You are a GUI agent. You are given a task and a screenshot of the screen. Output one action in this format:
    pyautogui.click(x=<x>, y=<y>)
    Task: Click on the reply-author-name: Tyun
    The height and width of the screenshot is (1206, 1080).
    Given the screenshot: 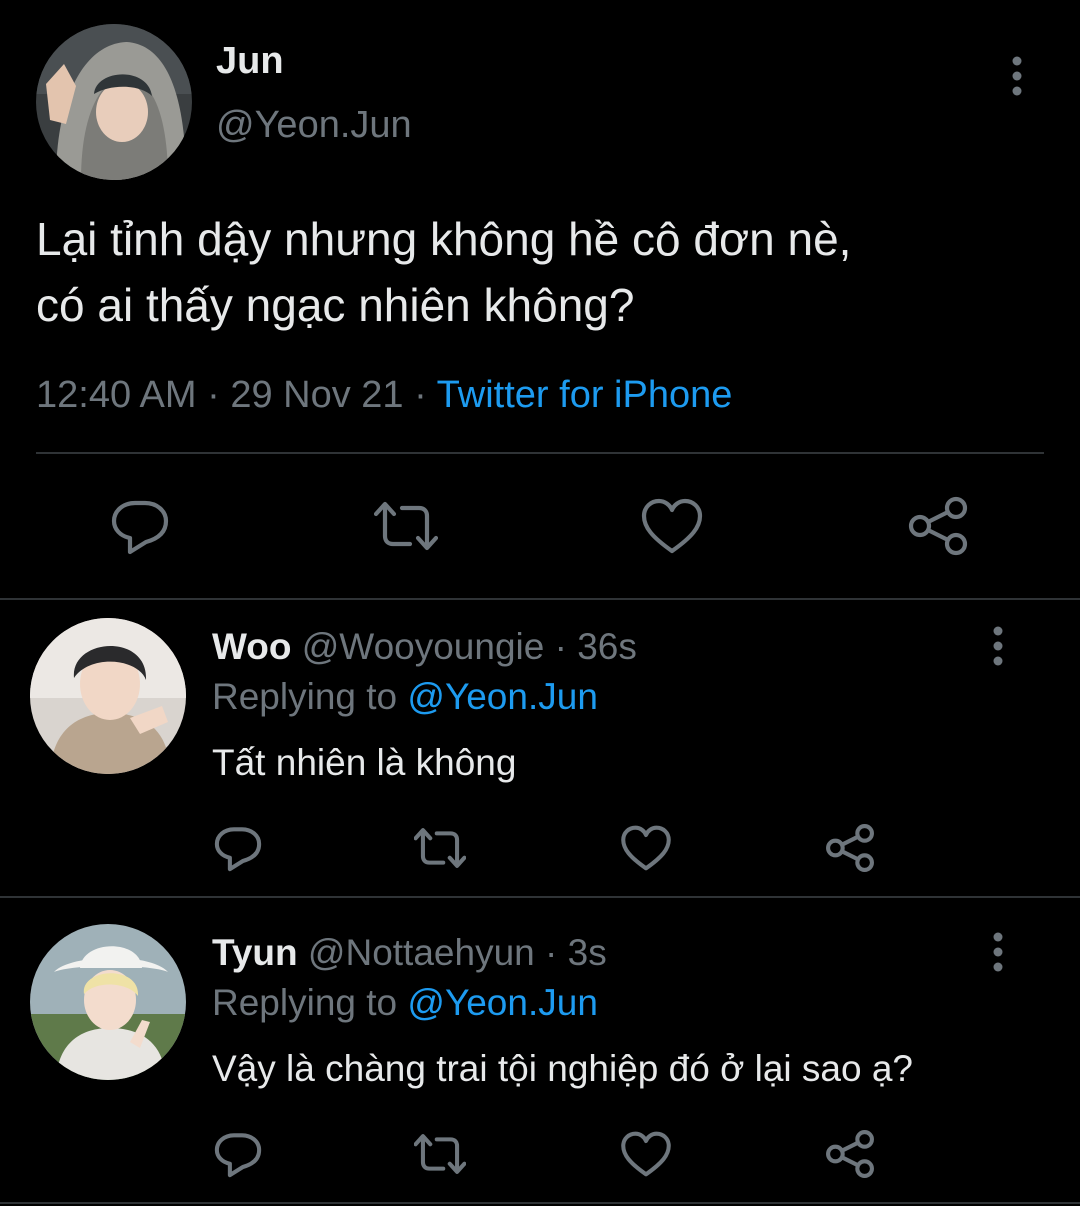 What is the action you would take?
    pyautogui.click(x=255, y=952)
    